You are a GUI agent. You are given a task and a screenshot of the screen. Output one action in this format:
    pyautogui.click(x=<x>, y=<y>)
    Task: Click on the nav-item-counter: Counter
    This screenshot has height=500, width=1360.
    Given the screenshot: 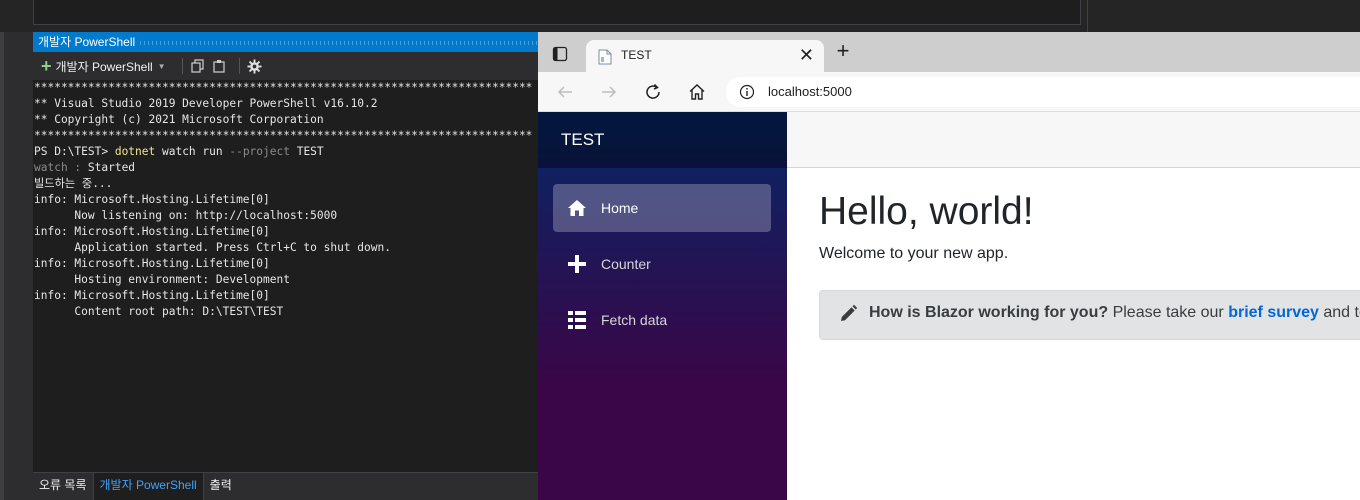 What is the action you would take?
    pyautogui.click(x=662, y=264)
    